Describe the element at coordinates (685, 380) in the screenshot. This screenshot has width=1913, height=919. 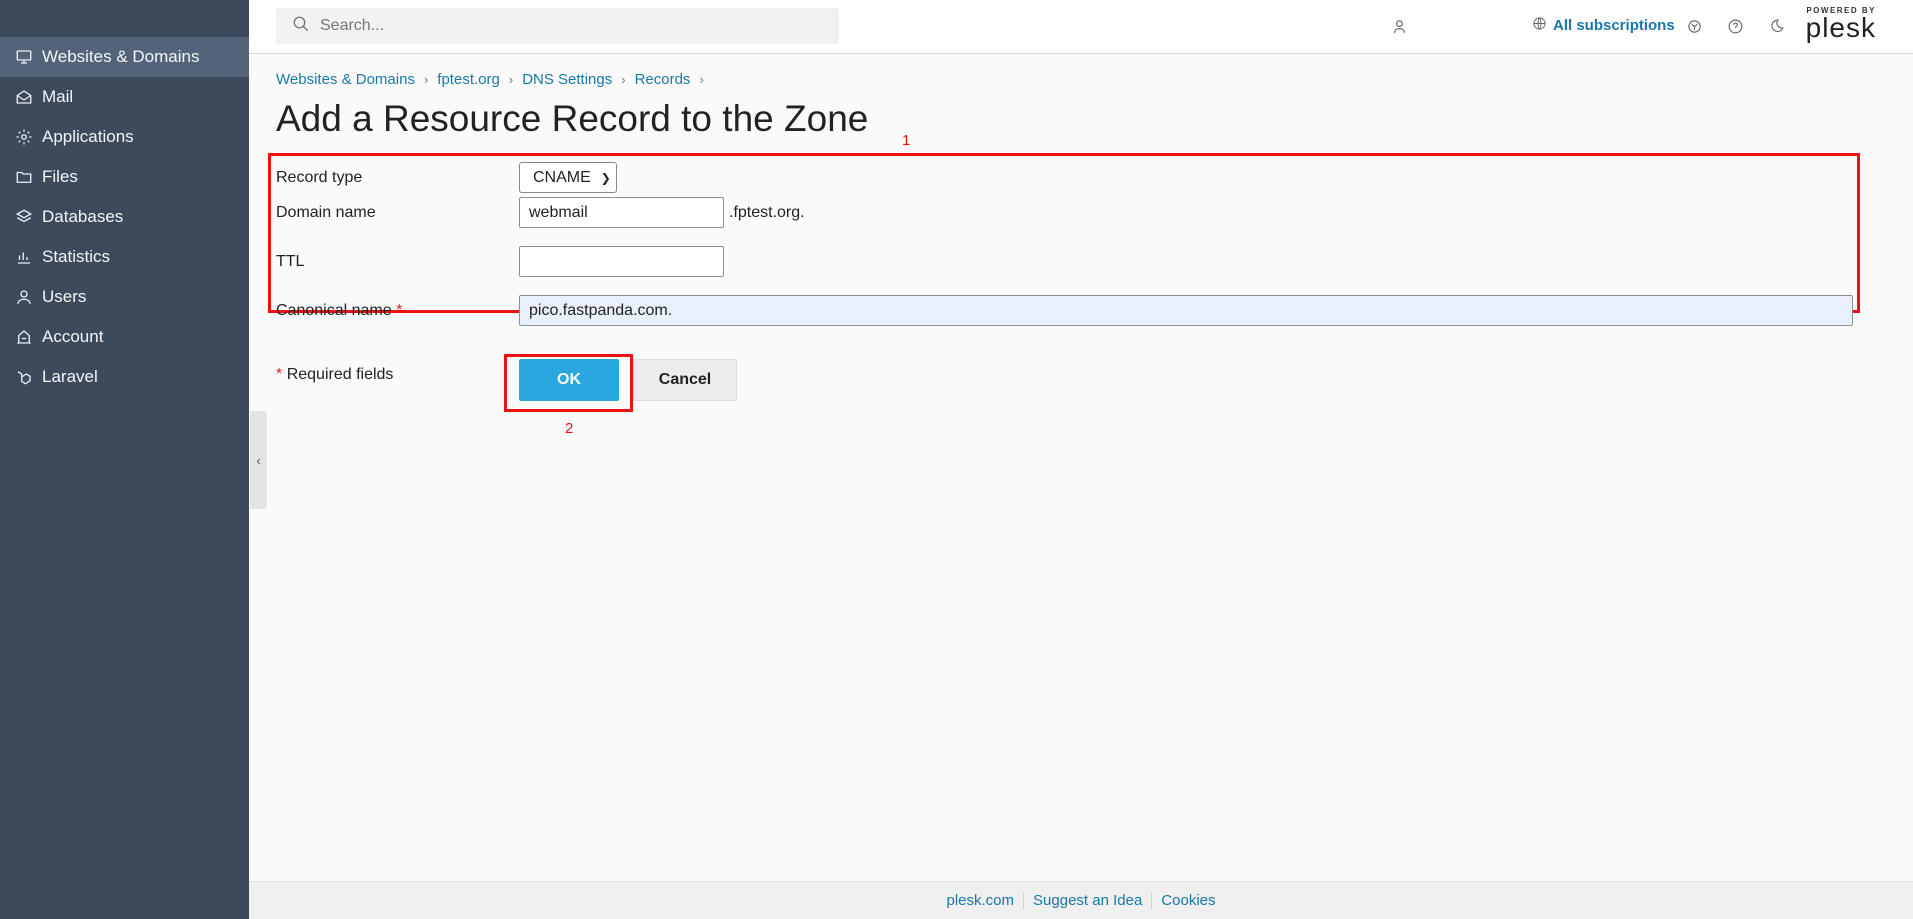
I see `cancel-button: Cancel` at that location.